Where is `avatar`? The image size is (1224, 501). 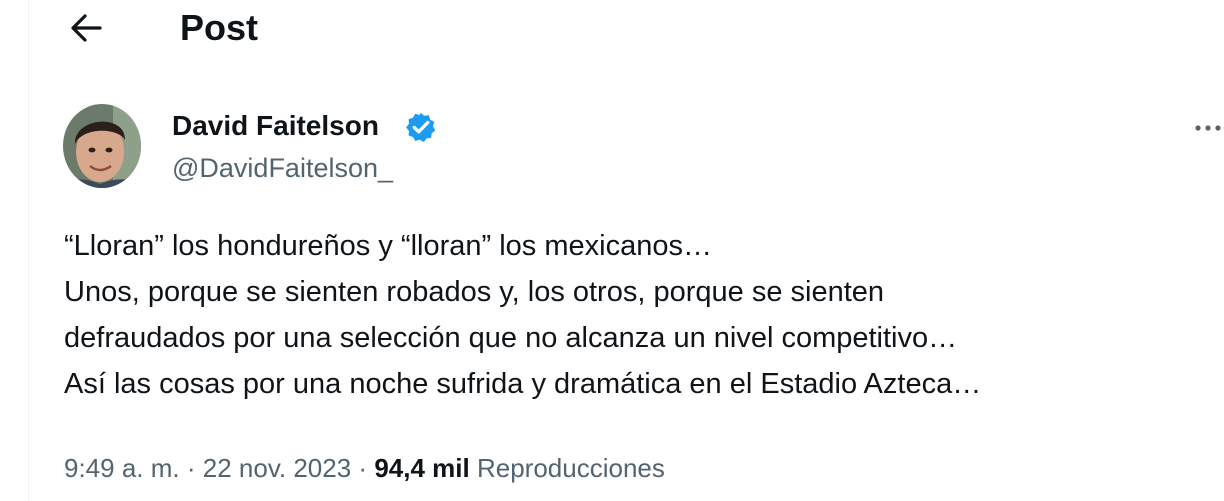
avatar is located at coordinates (102, 146).